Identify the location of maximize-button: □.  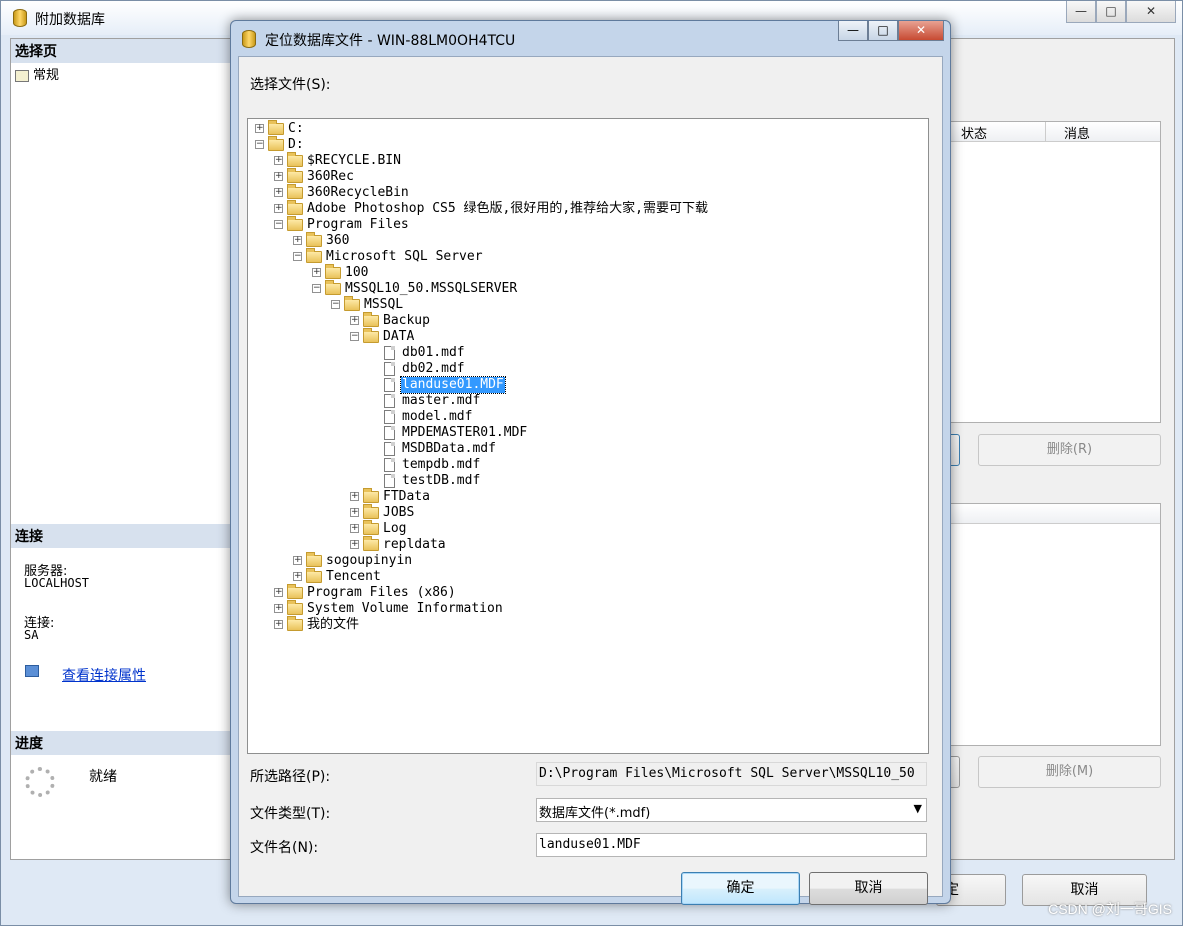
(1111, 12).